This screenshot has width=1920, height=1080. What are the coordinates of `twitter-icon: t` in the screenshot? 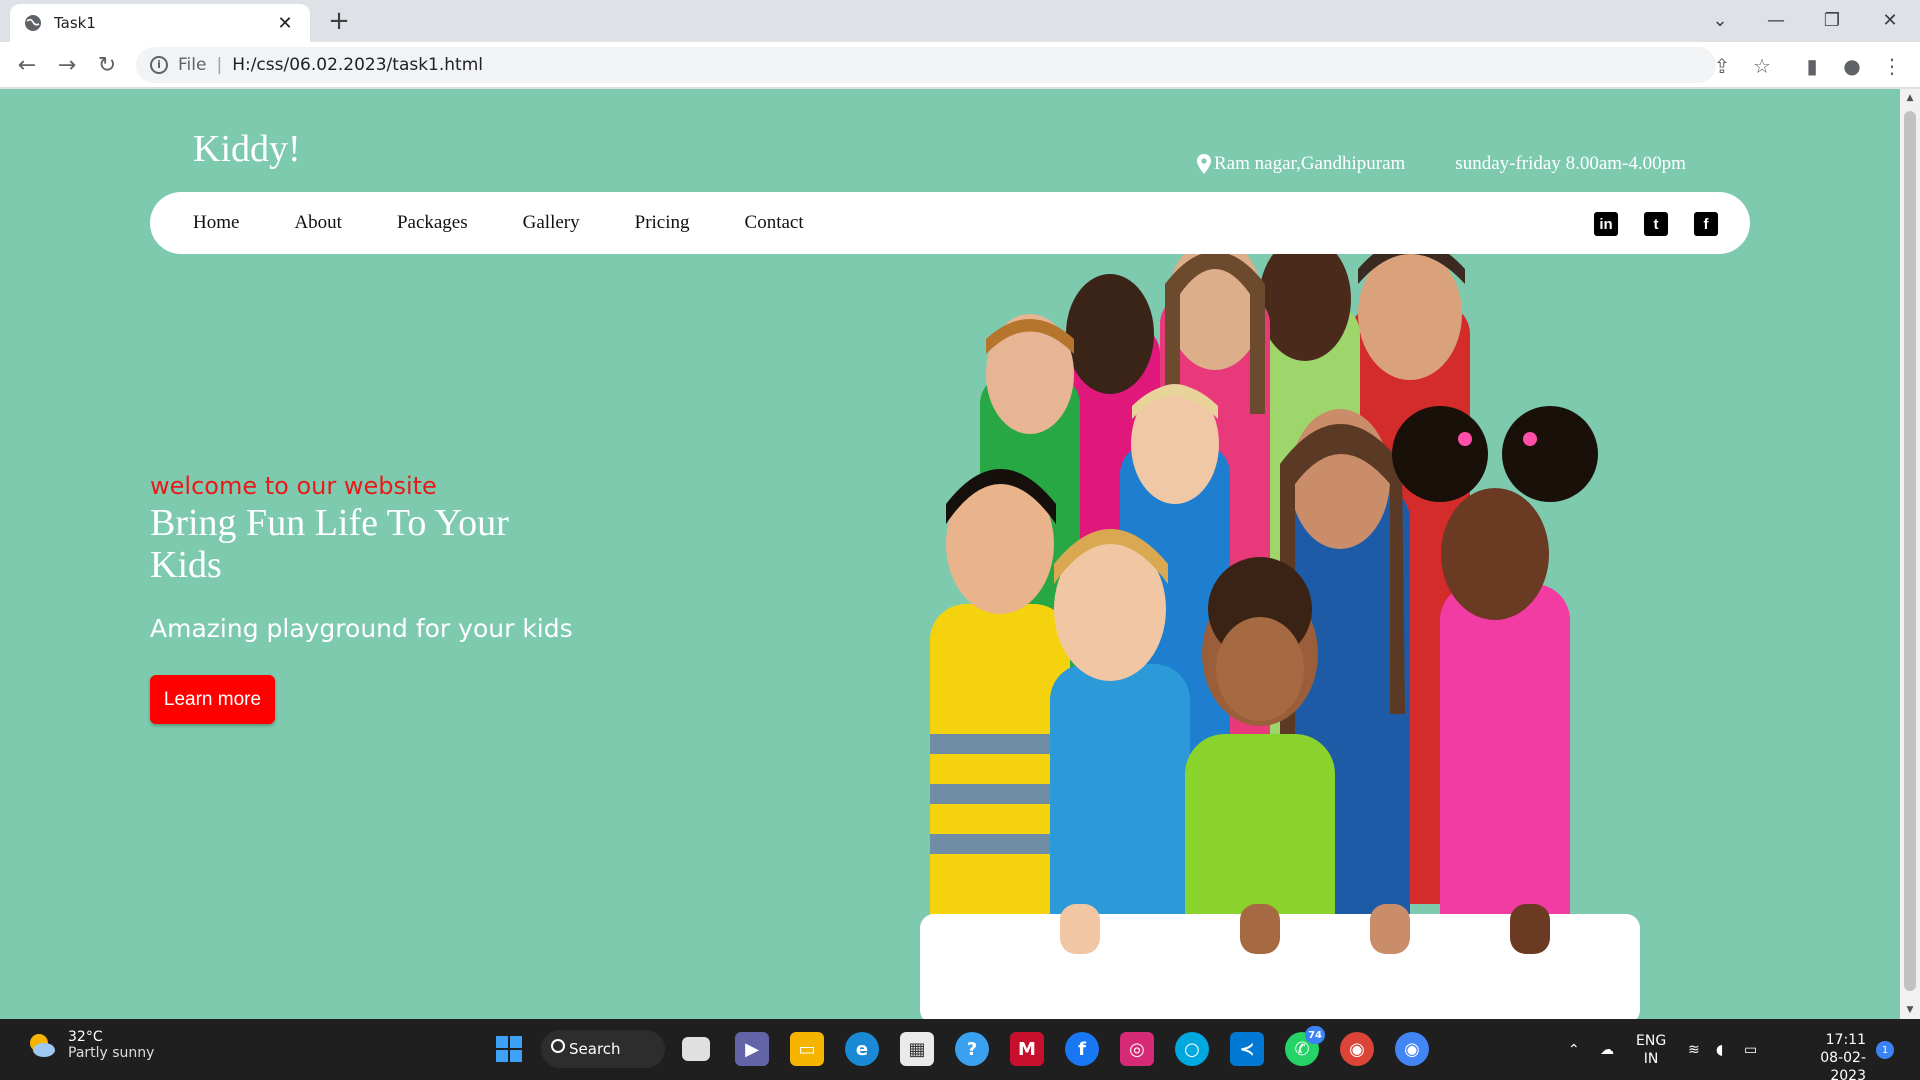 It's located at (1656, 224).